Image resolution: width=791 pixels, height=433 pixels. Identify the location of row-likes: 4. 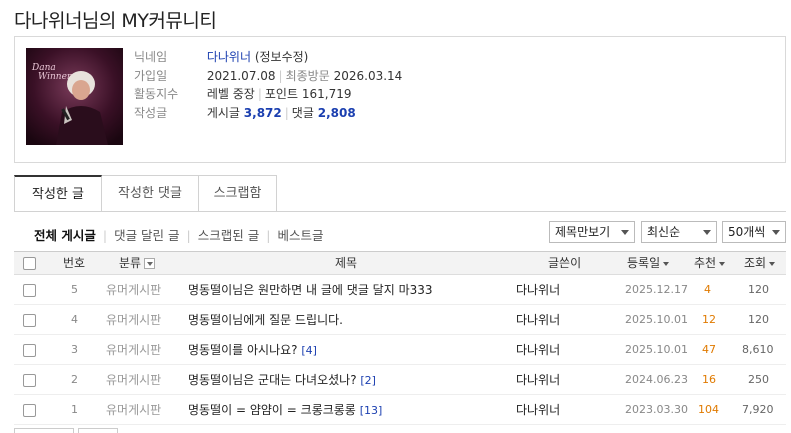
(707, 289).